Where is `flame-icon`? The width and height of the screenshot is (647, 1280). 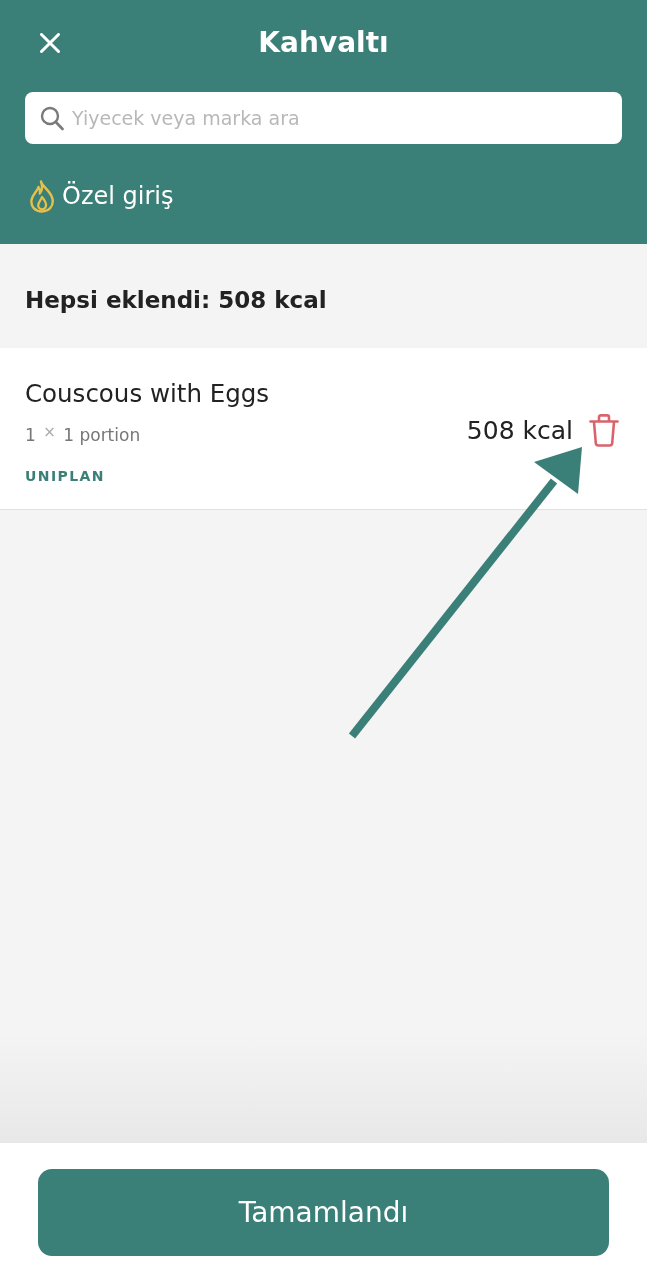 flame-icon is located at coordinates (42, 196).